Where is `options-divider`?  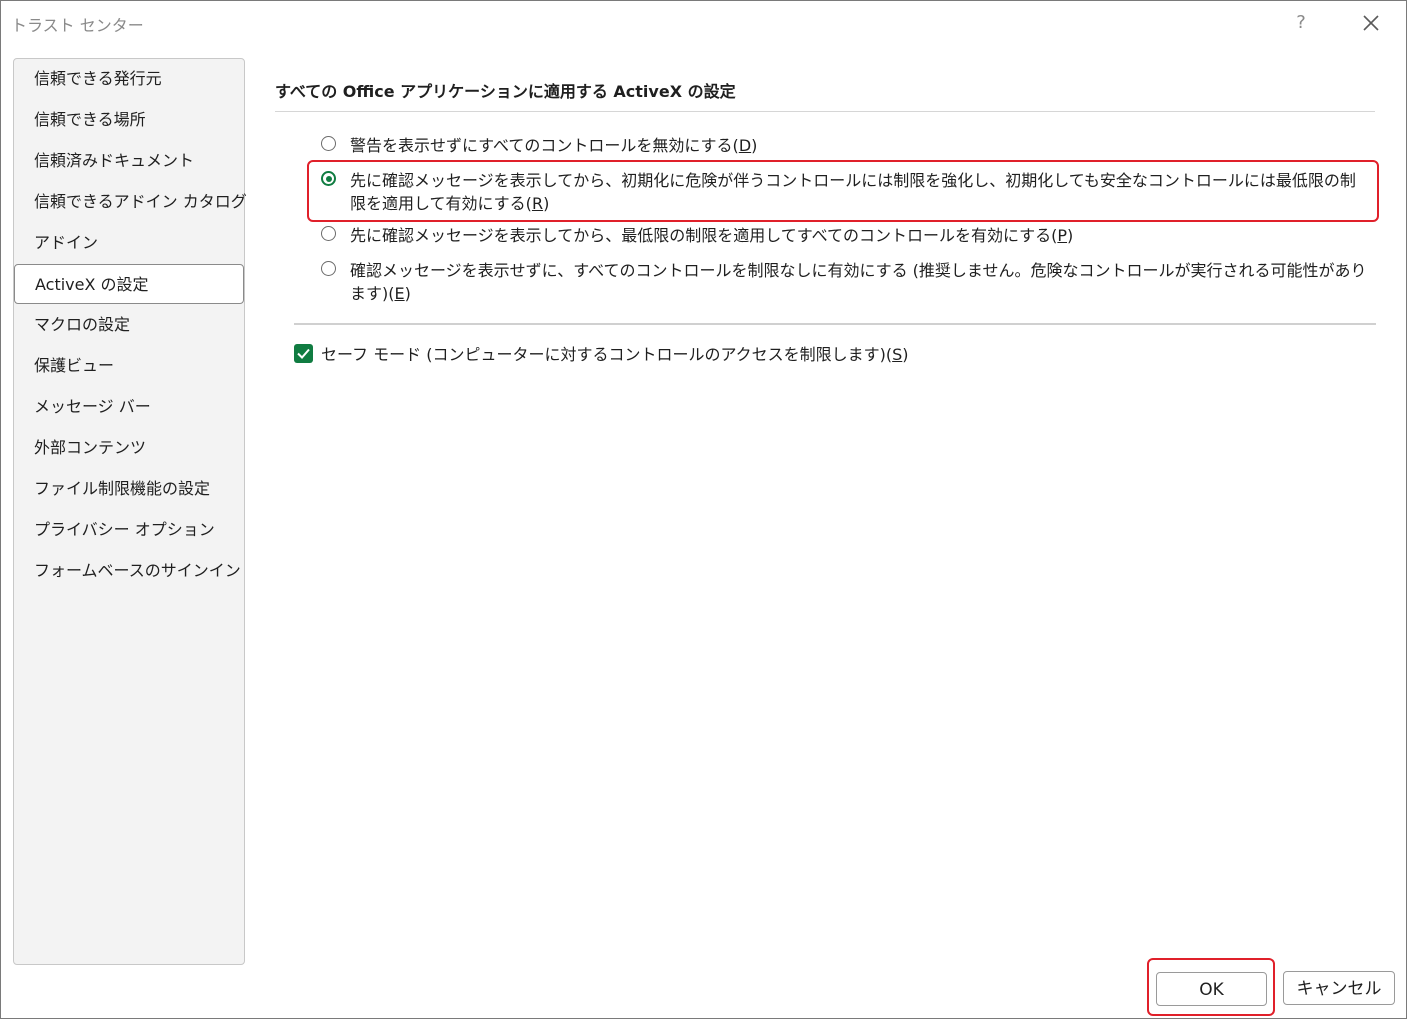
options-divider is located at coordinates (835, 324).